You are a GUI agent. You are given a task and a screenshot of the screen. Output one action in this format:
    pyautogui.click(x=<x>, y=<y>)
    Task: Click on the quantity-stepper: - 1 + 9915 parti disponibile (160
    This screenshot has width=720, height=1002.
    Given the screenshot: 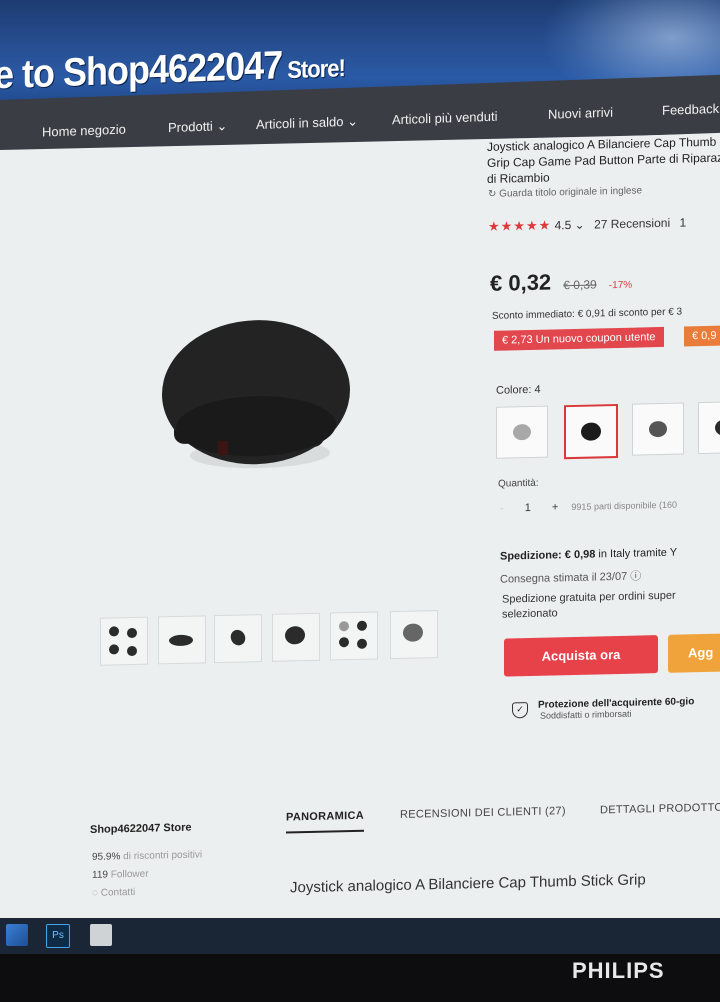 What is the action you would take?
    pyautogui.click(x=588, y=507)
    